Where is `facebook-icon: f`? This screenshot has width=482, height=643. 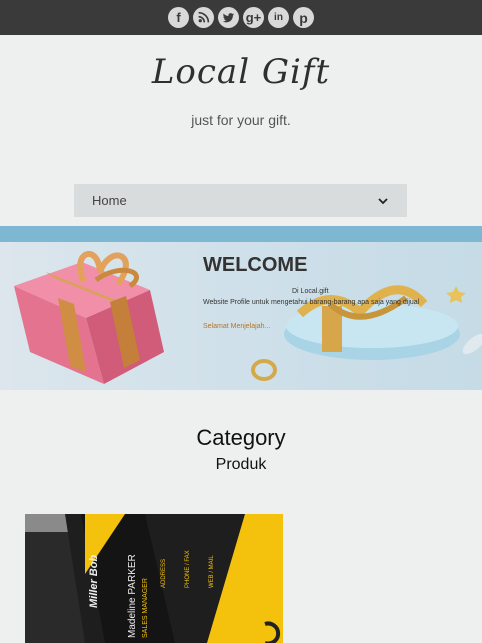
facebook-icon: f is located at coordinates (178, 17).